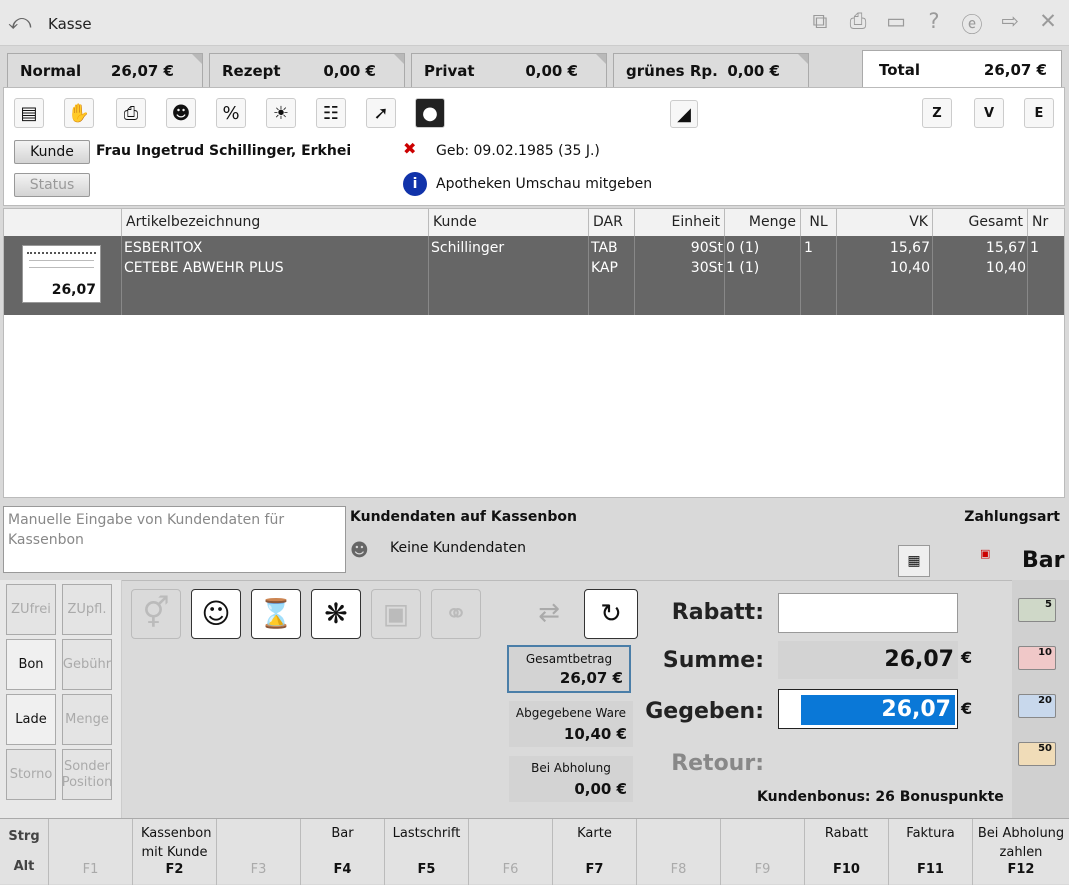 This screenshot has width=1069, height=885. Describe the element at coordinates (753, 70) in the screenshot. I see `tab-amount: 0,00 €` at that location.